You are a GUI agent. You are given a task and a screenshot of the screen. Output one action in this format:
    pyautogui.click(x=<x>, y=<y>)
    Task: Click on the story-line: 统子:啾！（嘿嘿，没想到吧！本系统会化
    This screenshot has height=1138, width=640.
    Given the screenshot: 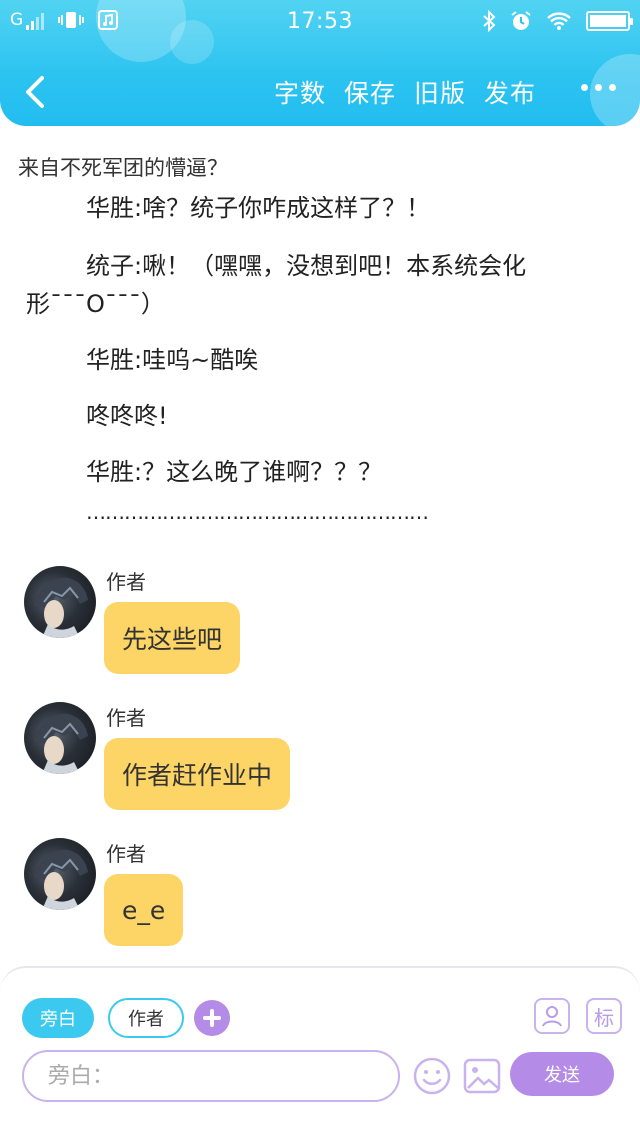 What is the action you would take?
    pyautogui.click(x=306, y=266)
    